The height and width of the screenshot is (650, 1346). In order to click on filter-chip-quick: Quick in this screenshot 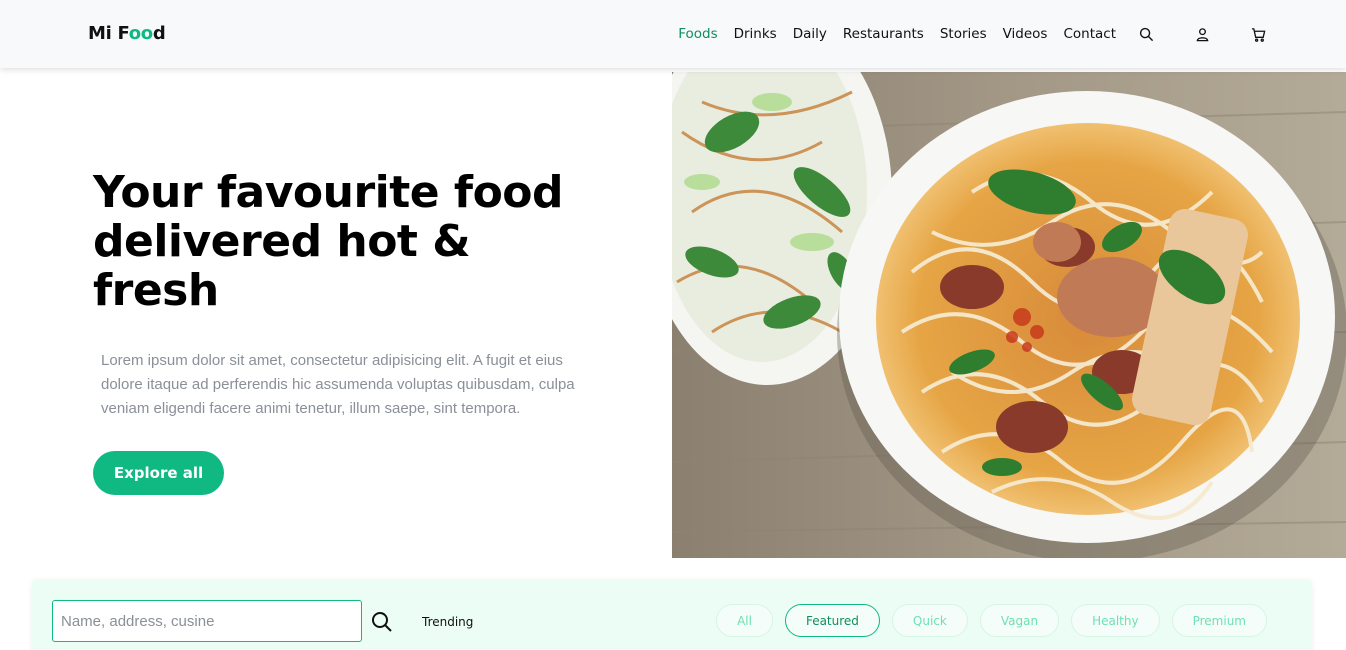, I will do `click(929, 620)`.